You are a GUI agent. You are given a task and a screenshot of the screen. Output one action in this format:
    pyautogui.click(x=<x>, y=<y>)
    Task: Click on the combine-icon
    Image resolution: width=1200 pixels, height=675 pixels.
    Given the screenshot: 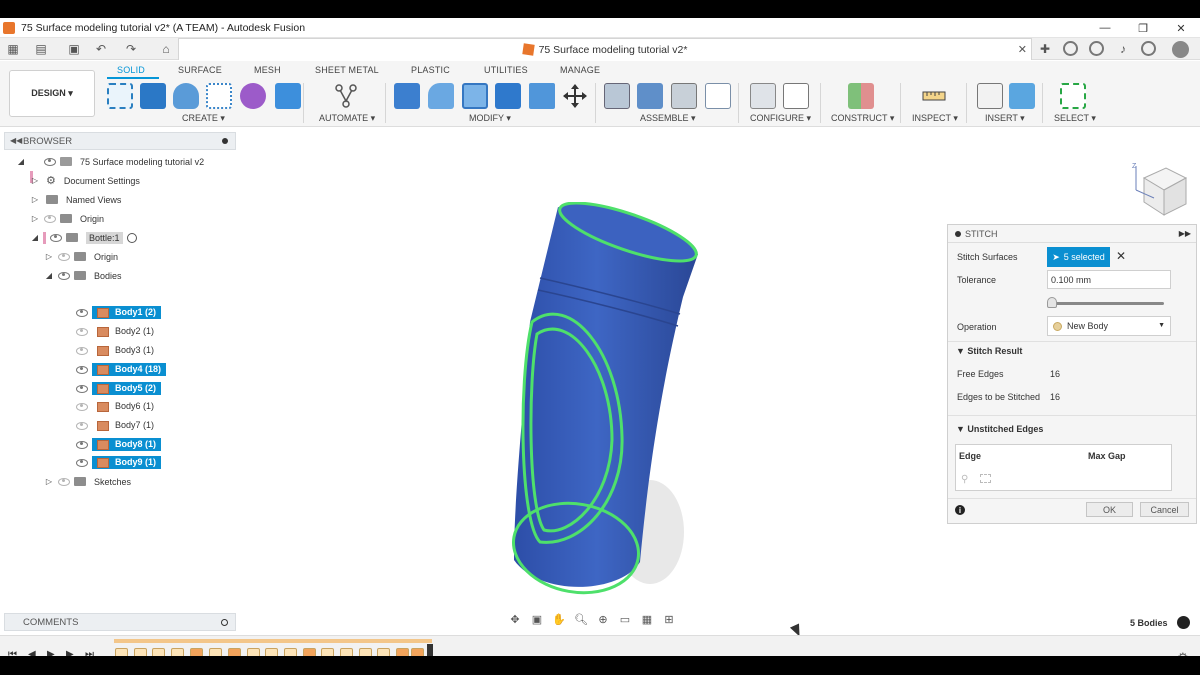 What is the action you would take?
    pyautogui.click(x=508, y=96)
    